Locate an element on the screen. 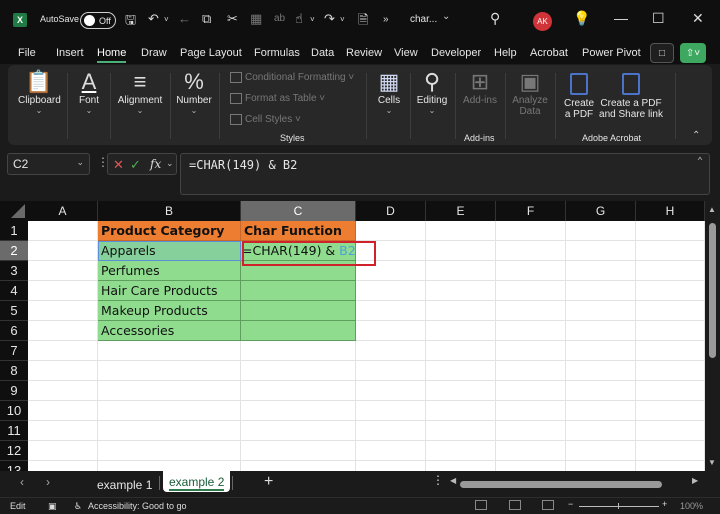  tab-insert: Insert is located at coordinates (70, 53).